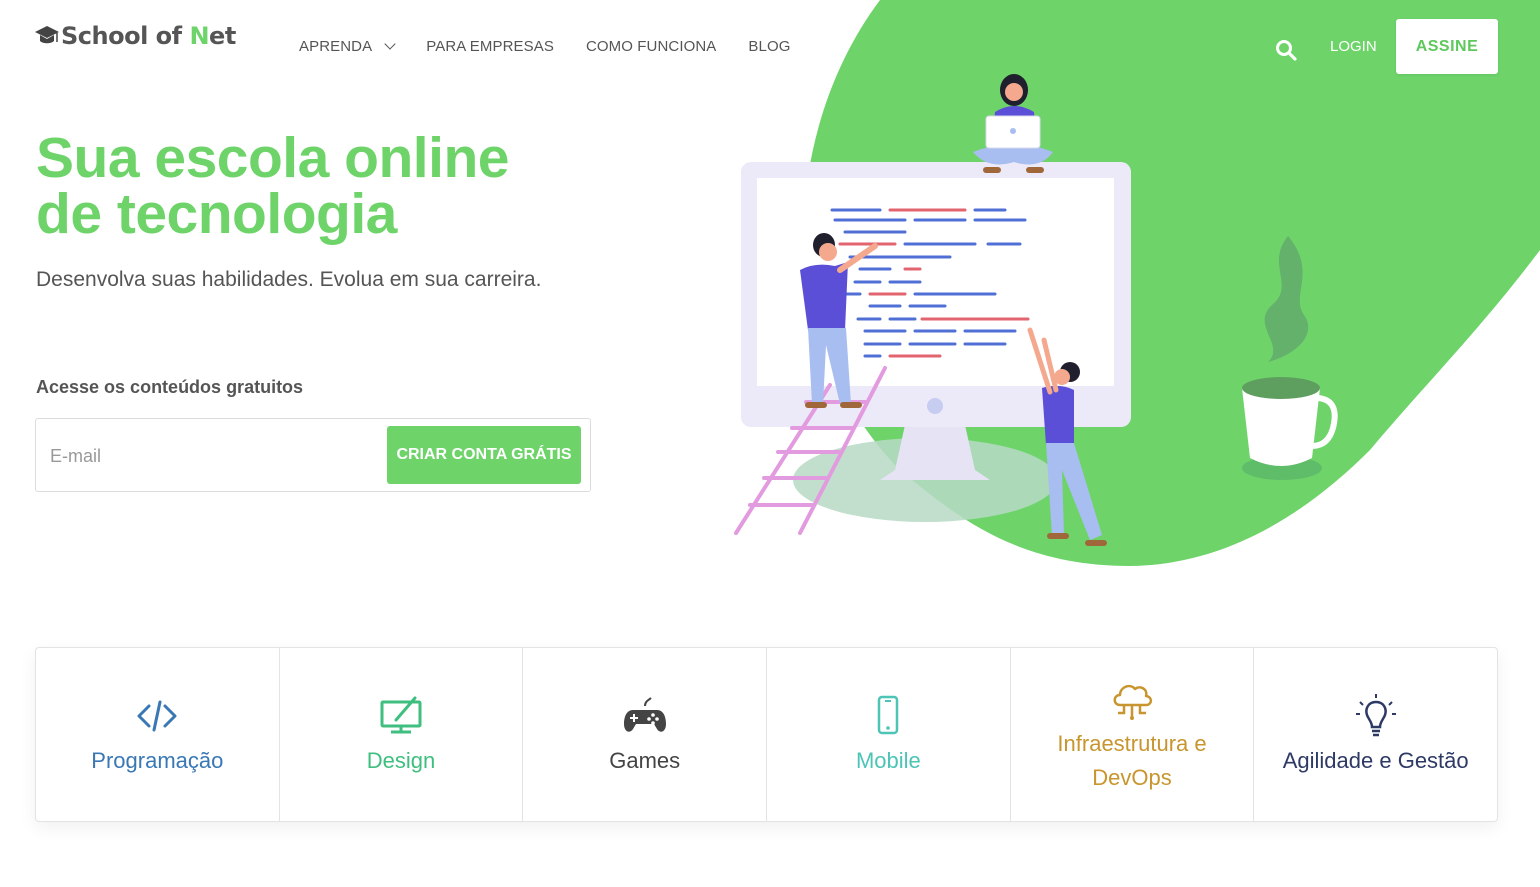 This screenshot has width=1540, height=887. Describe the element at coordinates (390, 44) in the screenshot. I see `chevron-down-icon` at that location.